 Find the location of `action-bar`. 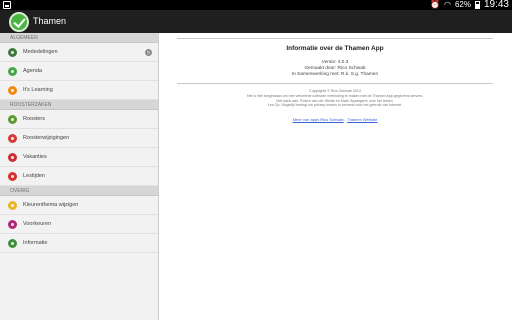

action-bar is located at coordinates (256, 21).